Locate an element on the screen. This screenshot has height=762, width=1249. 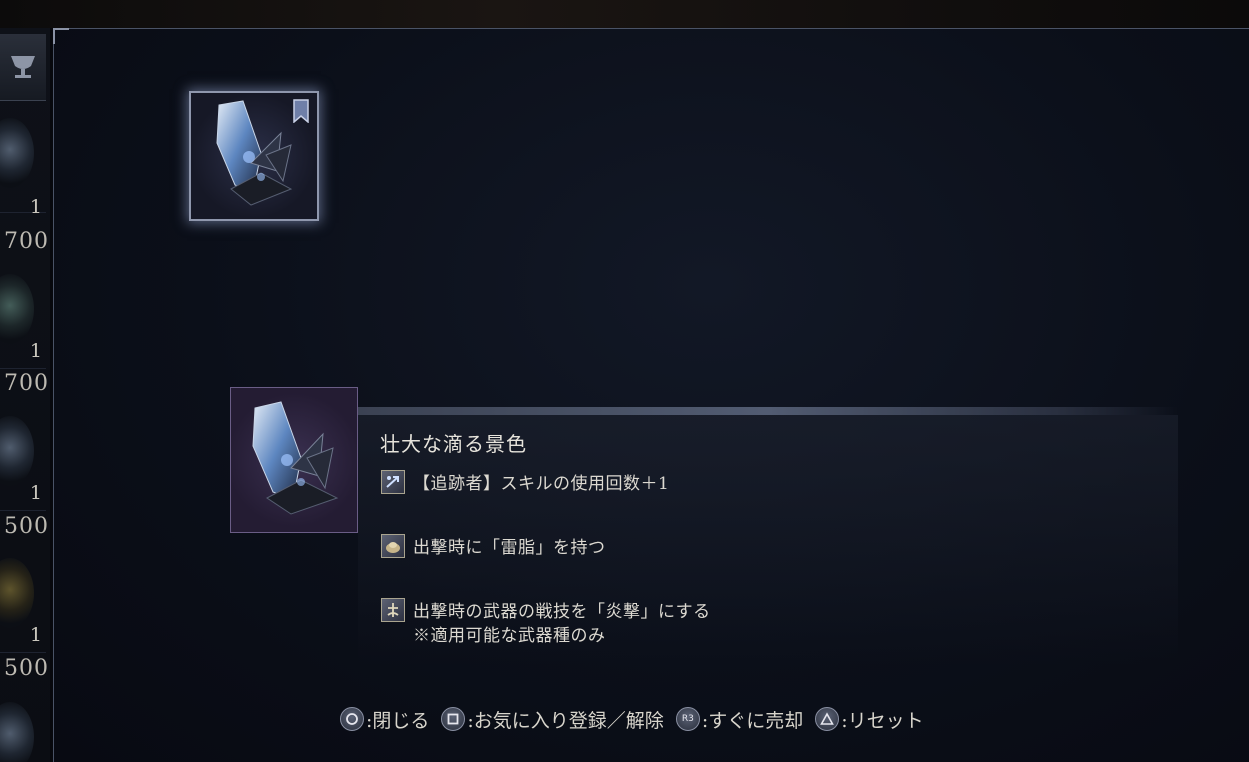
r3-button-icon: R3 is located at coordinates (687, 719).